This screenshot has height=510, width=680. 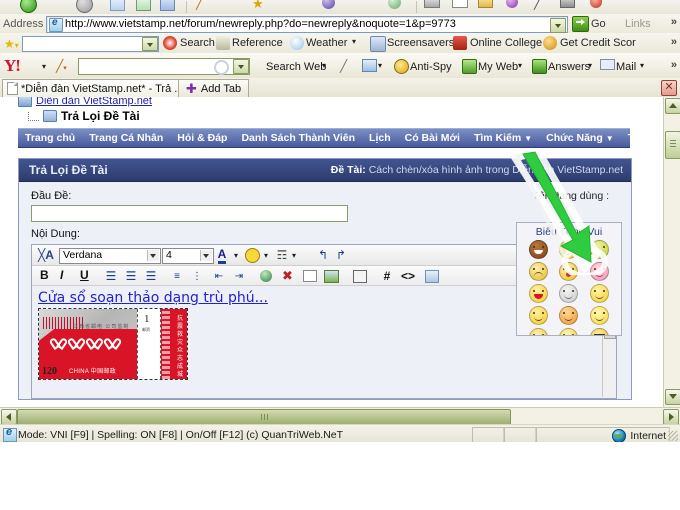 I want to click on resize-grip-icon, so click(x=673, y=436).